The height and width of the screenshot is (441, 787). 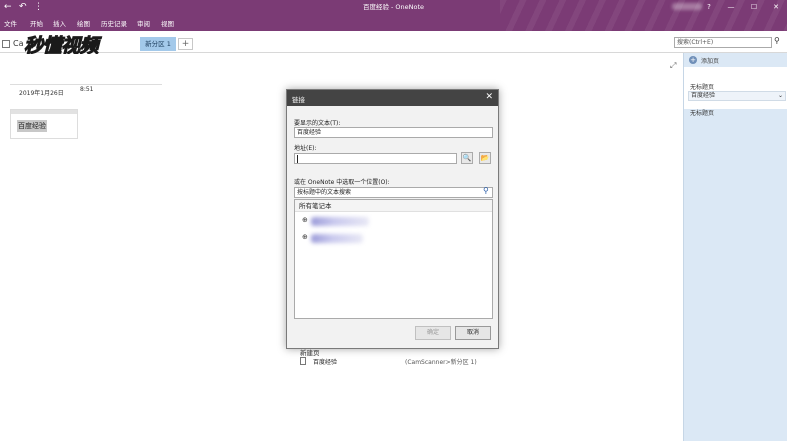 What do you see at coordinates (158, 44) in the screenshot?
I see `tab-section-1: 新分区 1` at bounding box center [158, 44].